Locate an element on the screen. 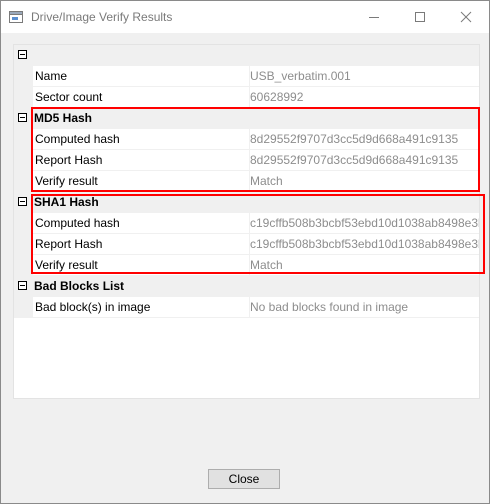 The width and height of the screenshot is (490, 504). category-label: MD5 Hash is located at coordinates (63, 118).